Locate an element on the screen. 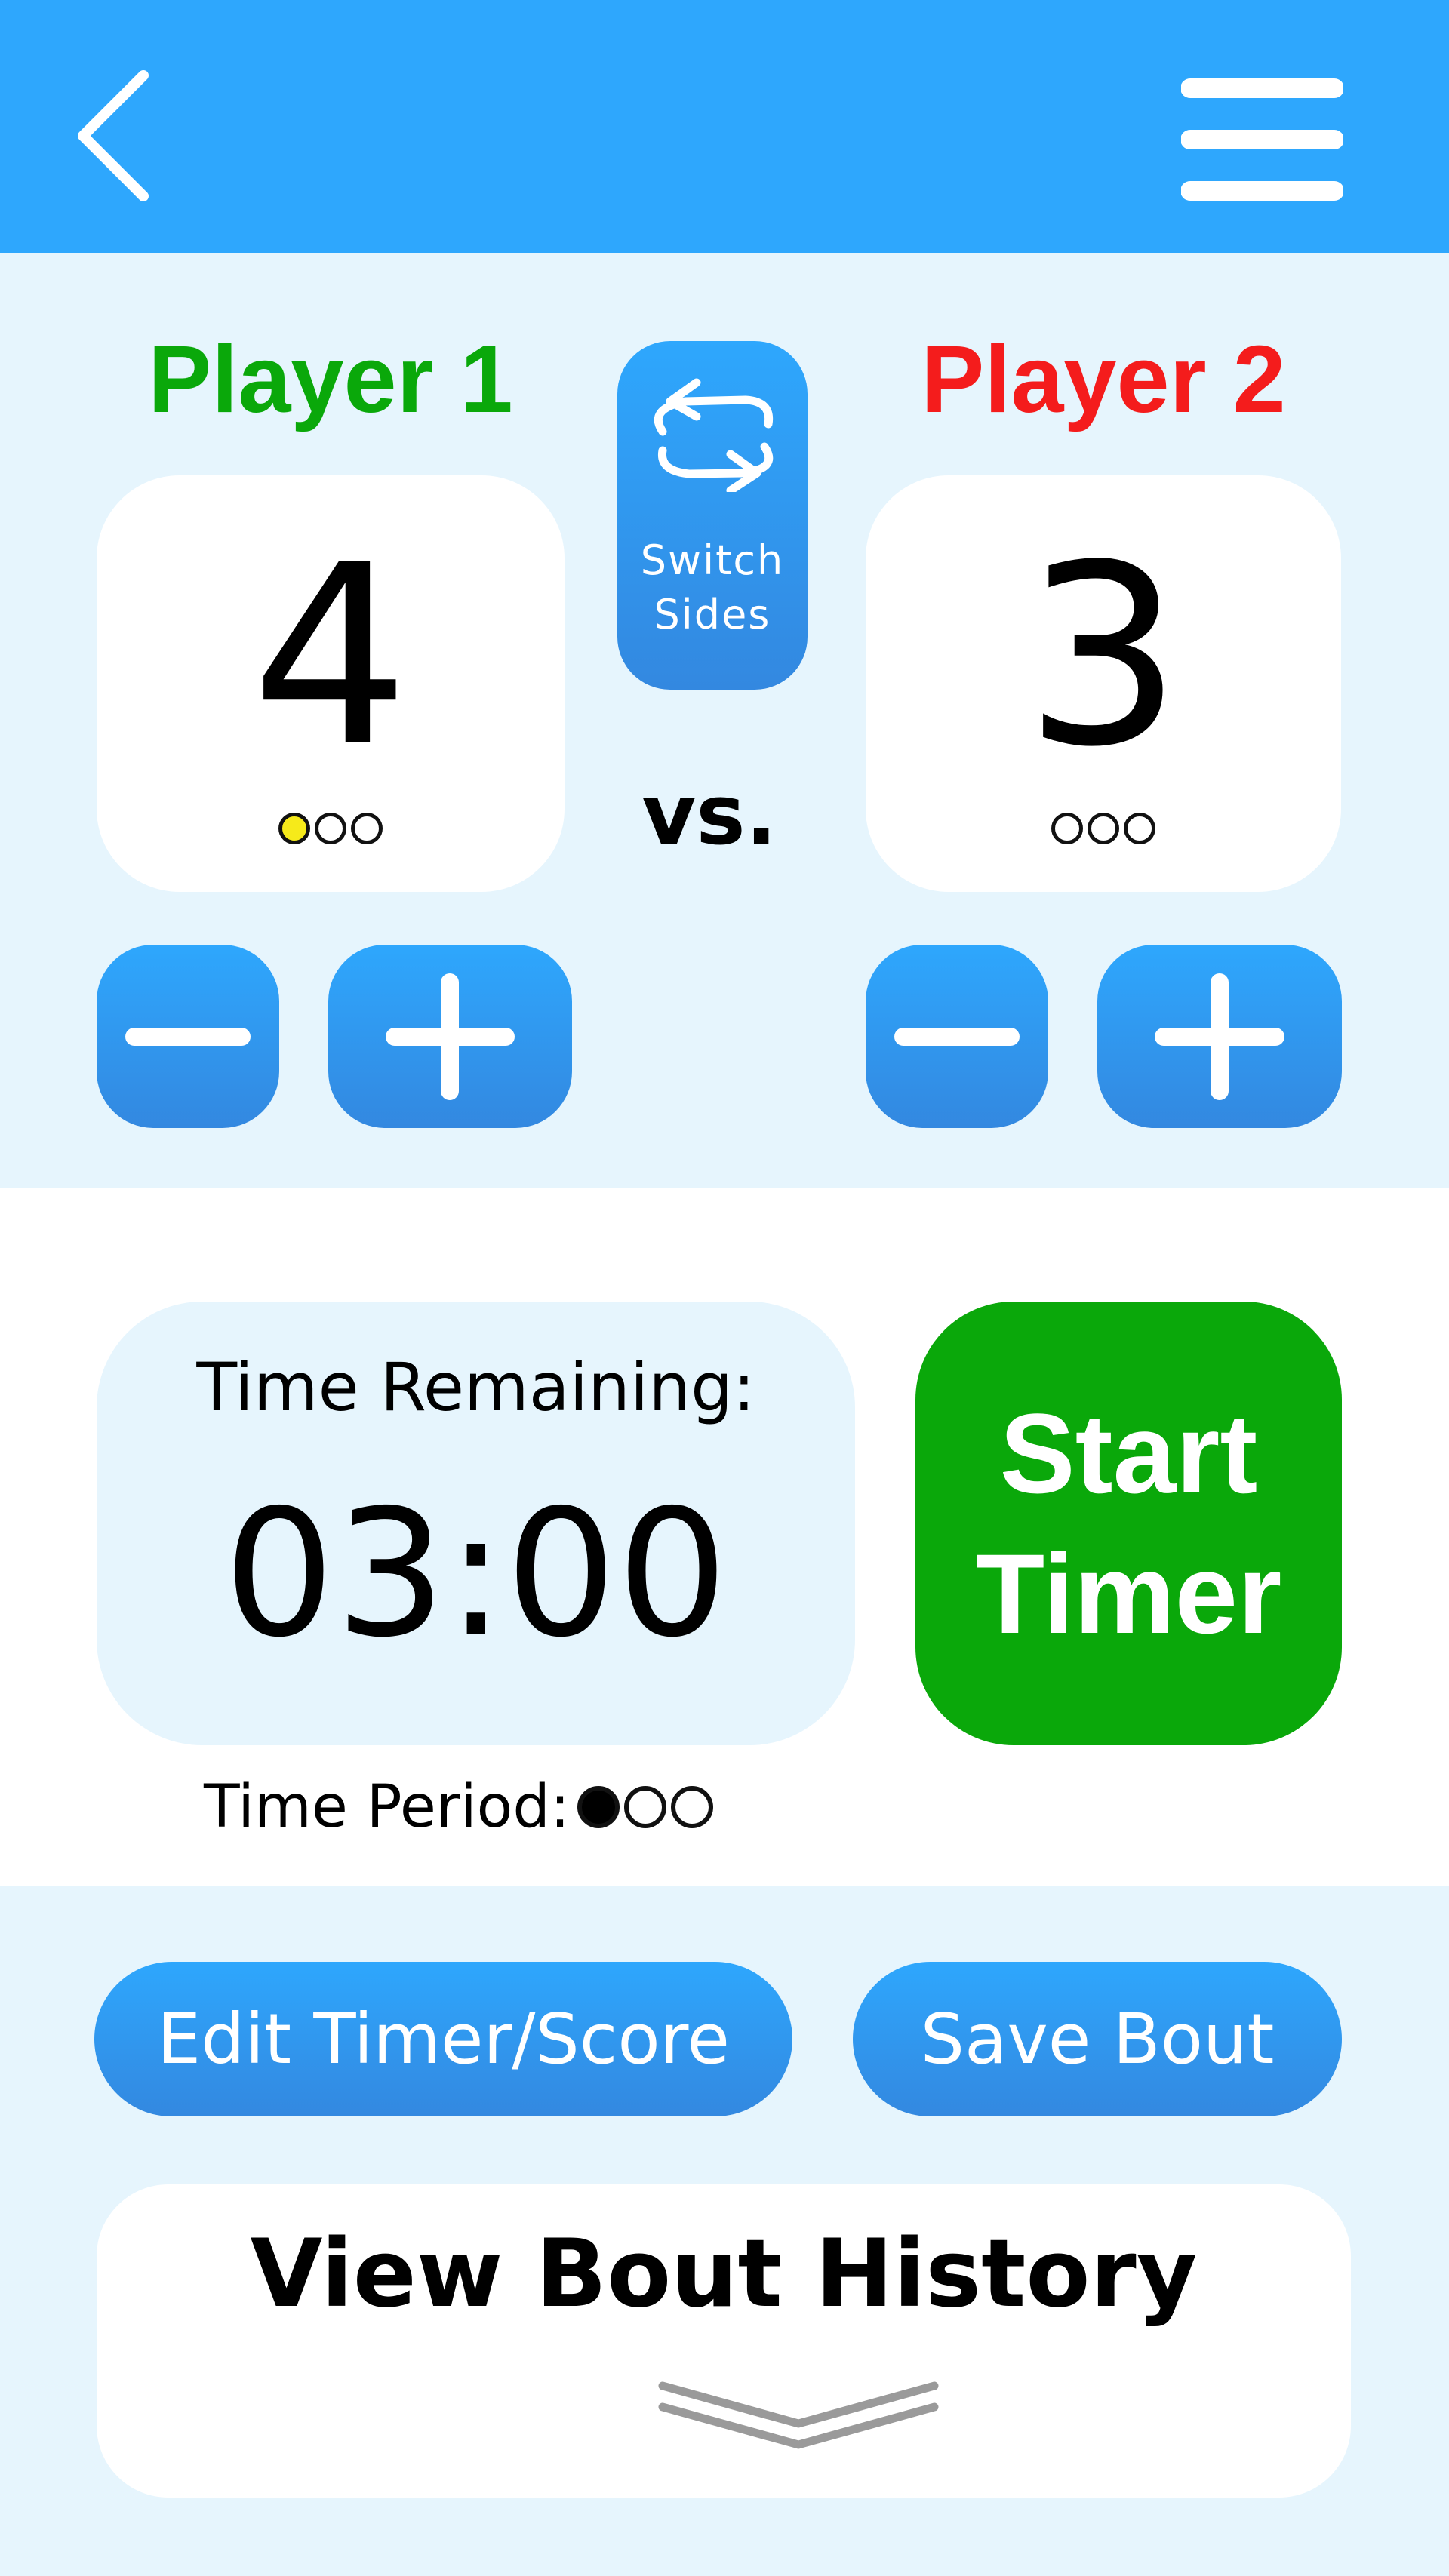 The height and width of the screenshot is (2576, 1449). save-bout-button: Save Bout is located at coordinates (1097, 2039).